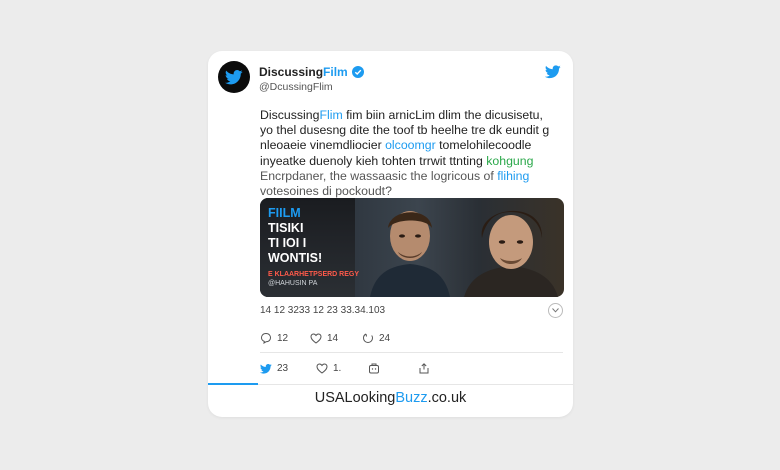 Image resolution: width=780 pixels, height=470 pixels. What do you see at coordinates (266, 338) in the screenshot?
I see `comment-icon` at bounding box center [266, 338].